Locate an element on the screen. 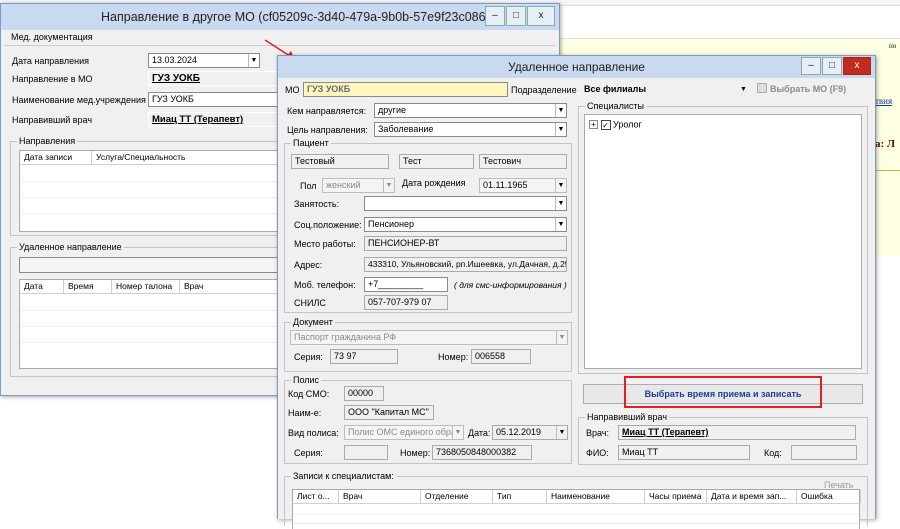 The height and width of the screenshot is (529, 900). col-header: Время is located at coordinates (88, 287).